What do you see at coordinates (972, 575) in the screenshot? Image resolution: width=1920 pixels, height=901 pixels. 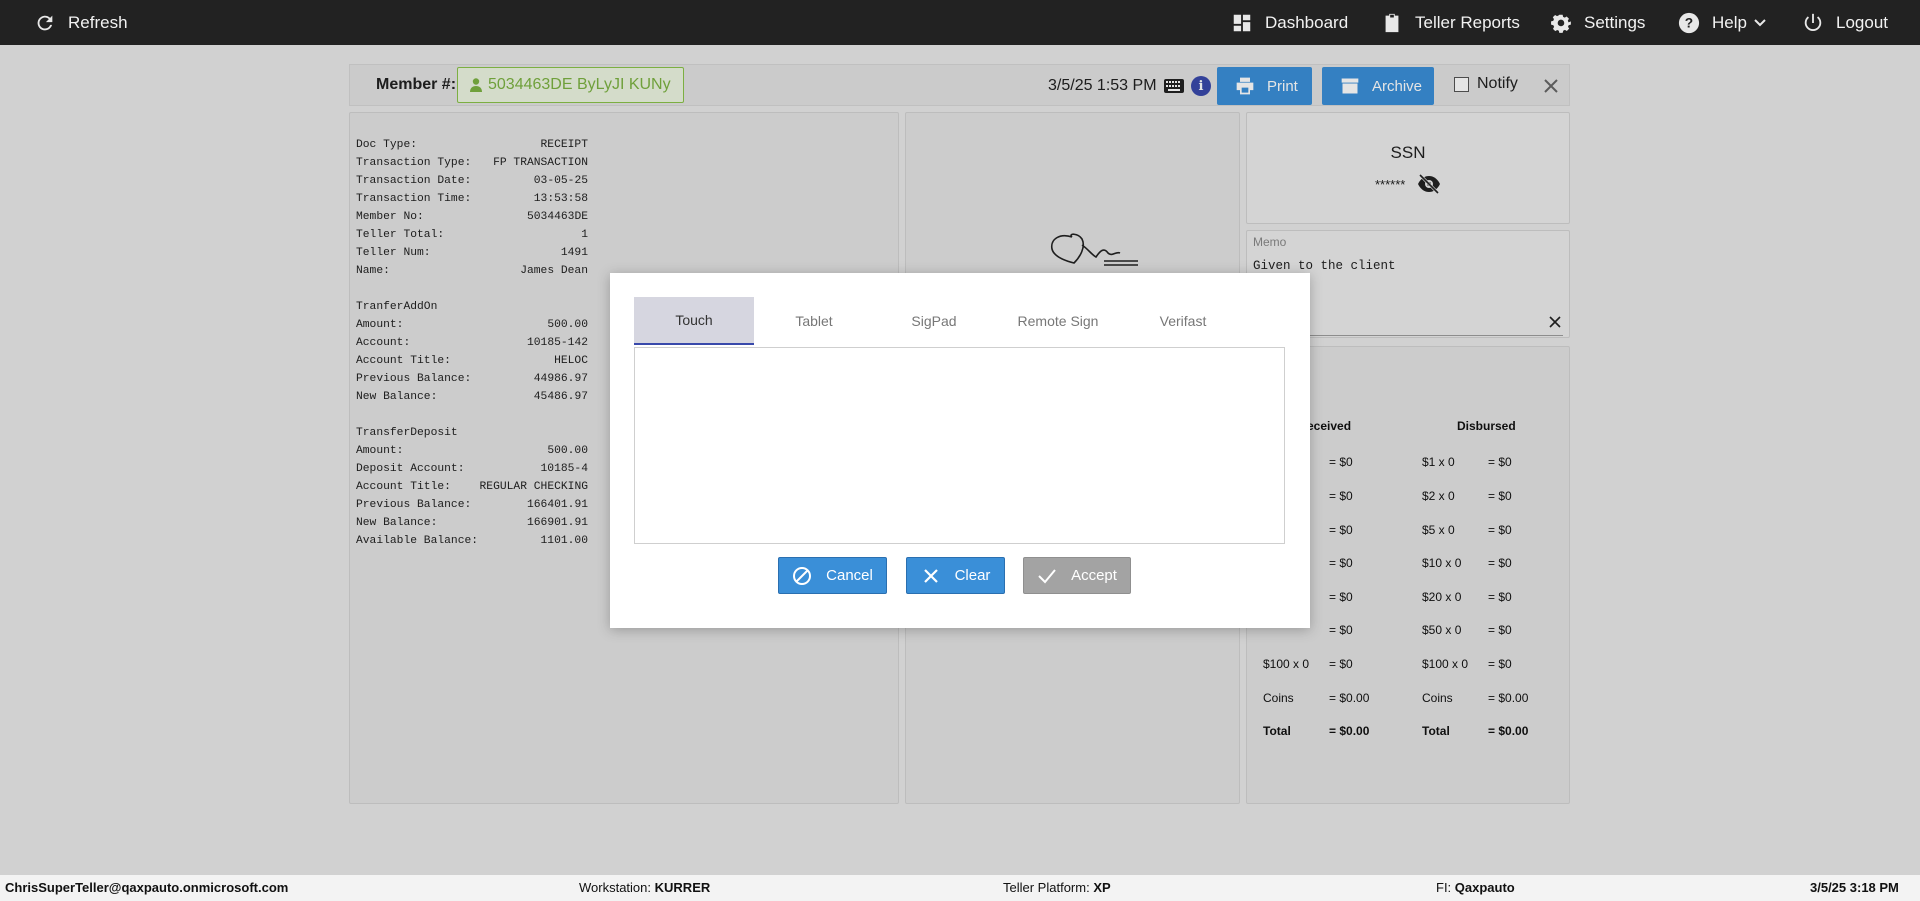 I see `clear-label: Clear` at bounding box center [972, 575].